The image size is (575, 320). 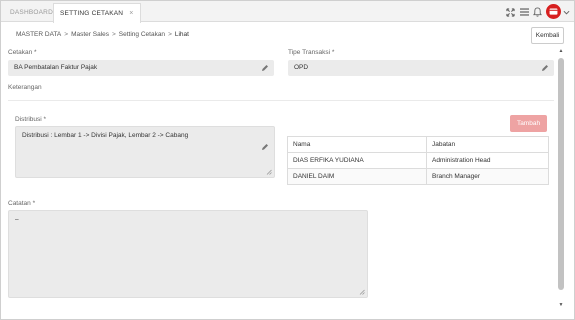 I want to click on user-avatar-icon, so click(x=553, y=11).